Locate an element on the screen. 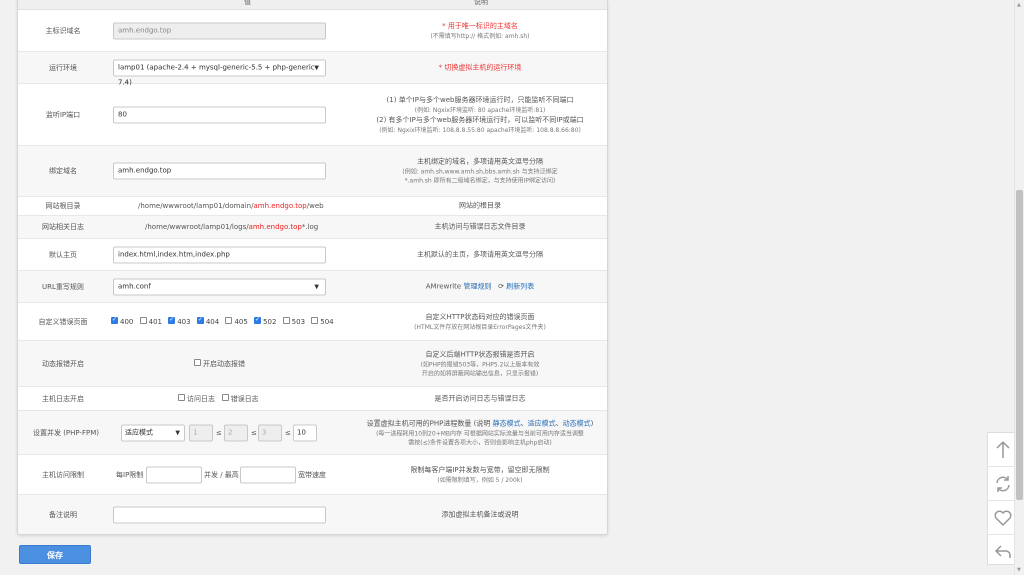 The width and height of the screenshot is (1024, 575). main-domain-input: amh.endgo.top is located at coordinates (219, 30).